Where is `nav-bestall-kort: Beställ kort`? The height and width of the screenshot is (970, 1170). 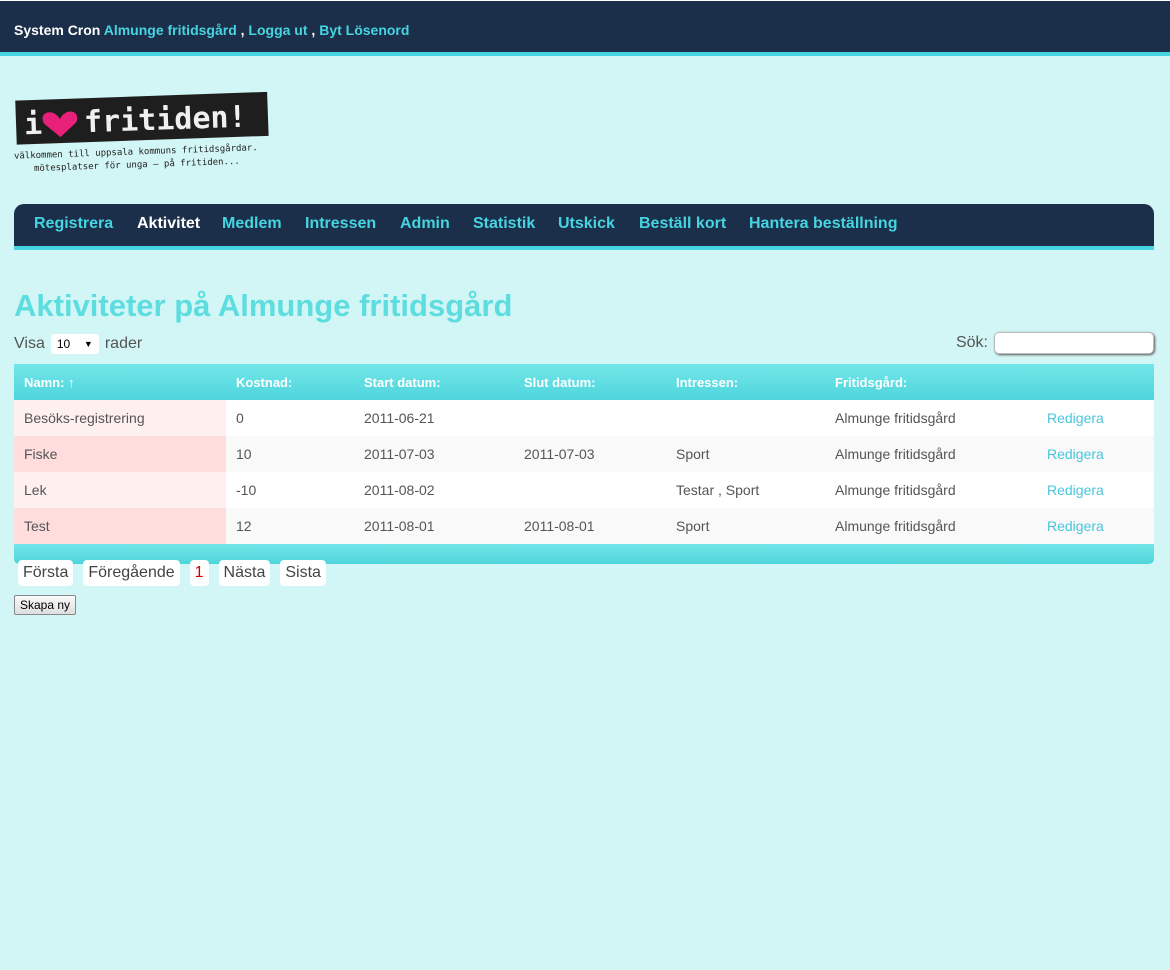
nav-bestall-kort: Beställ kort is located at coordinates (682, 224).